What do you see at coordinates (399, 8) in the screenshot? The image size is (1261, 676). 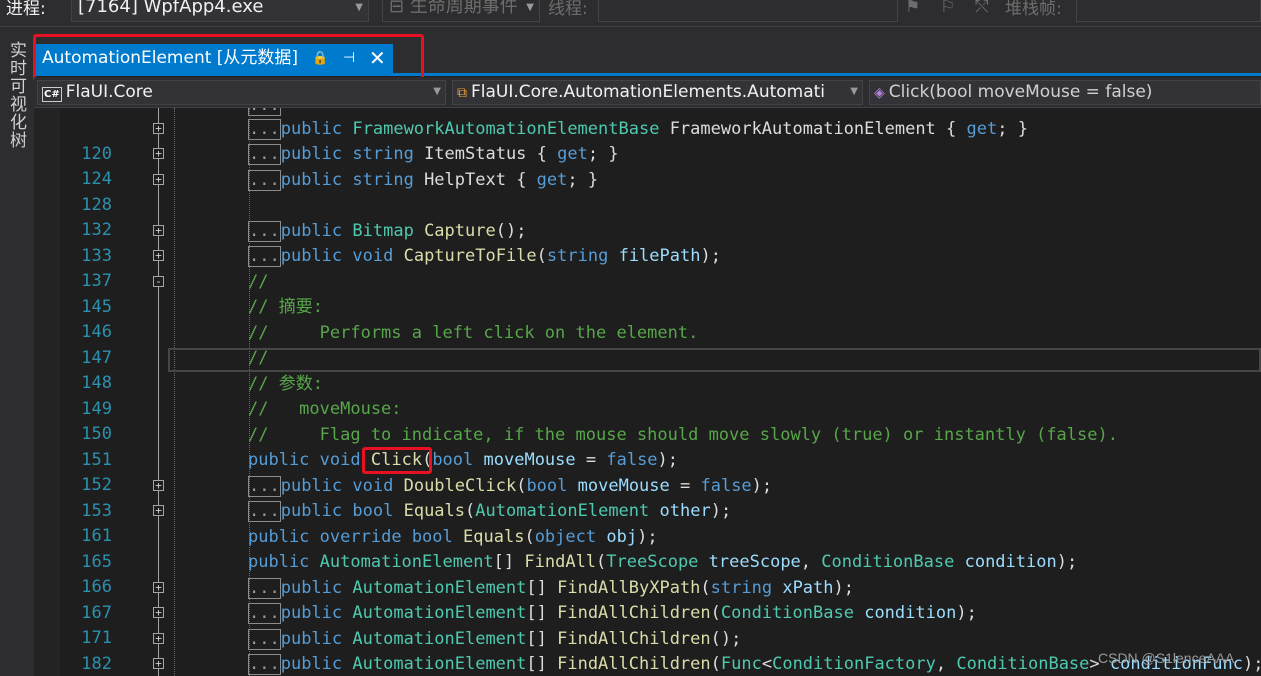 I see `lifecycle-icon: ⊟` at bounding box center [399, 8].